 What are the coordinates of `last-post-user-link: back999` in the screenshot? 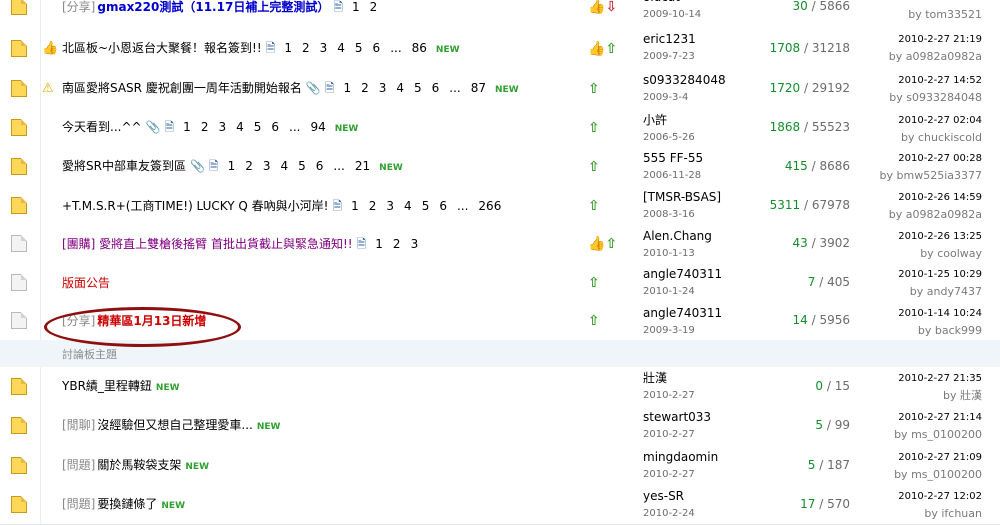 It's located at (958, 330).